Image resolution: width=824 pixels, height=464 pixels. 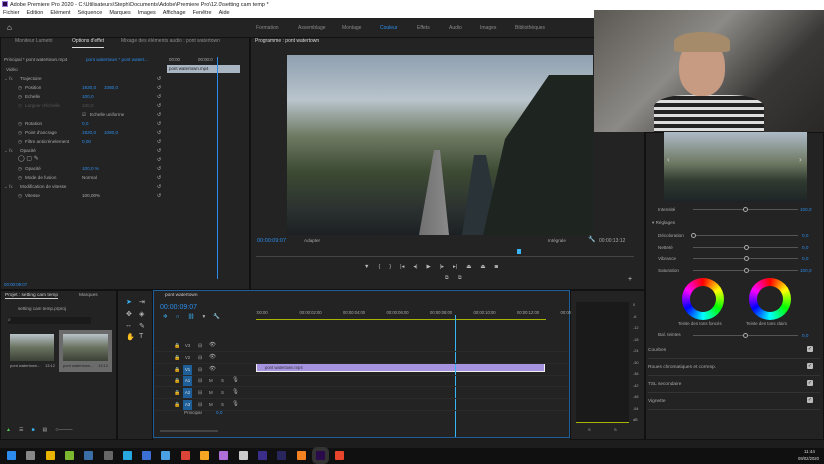 What do you see at coordinates (482, 267) in the screenshot?
I see `extract-icon: ⏏` at bounding box center [482, 267].